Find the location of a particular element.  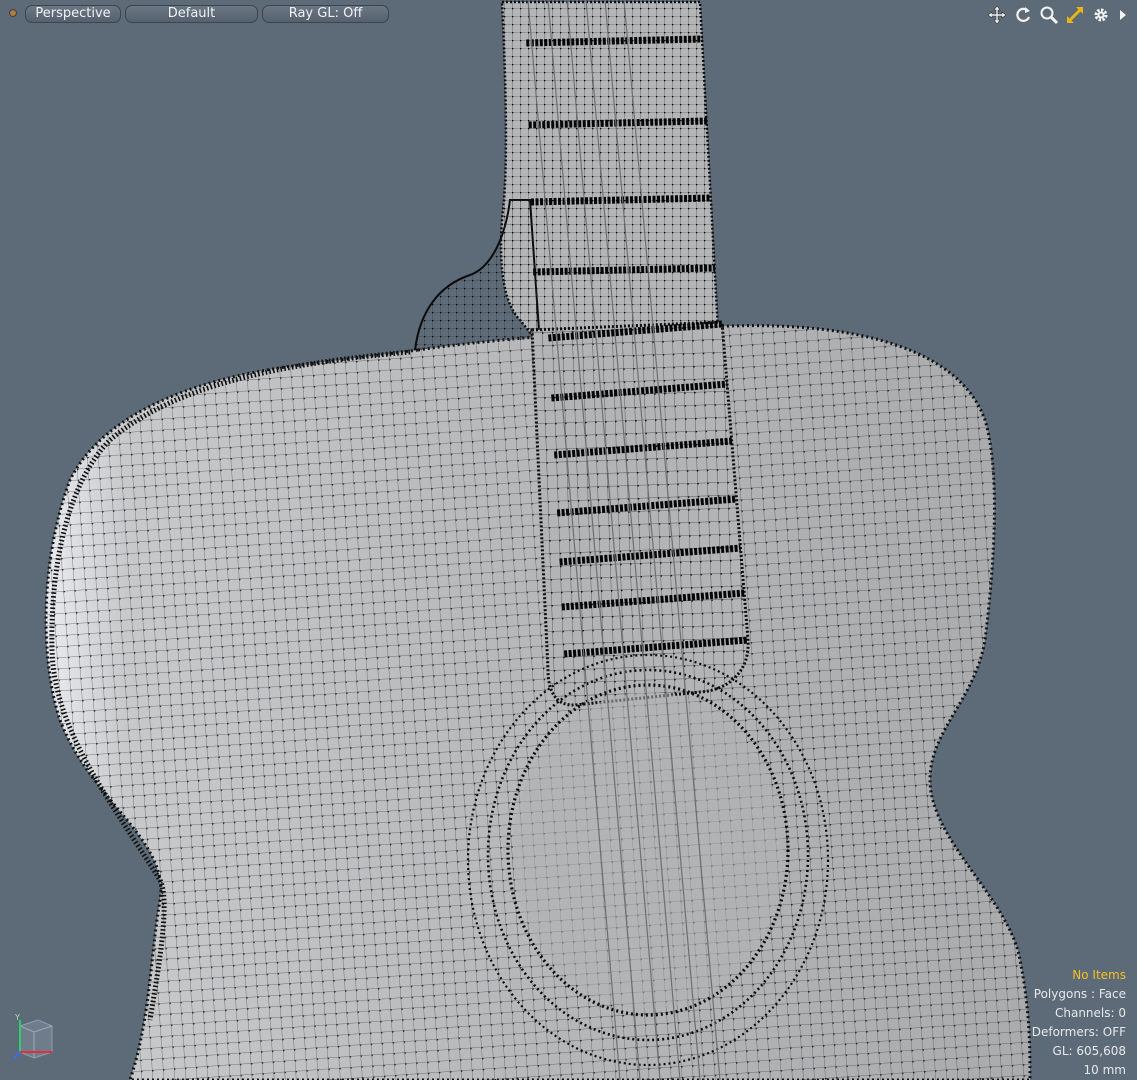

move-view-icon is located at coordinates (997, 15).